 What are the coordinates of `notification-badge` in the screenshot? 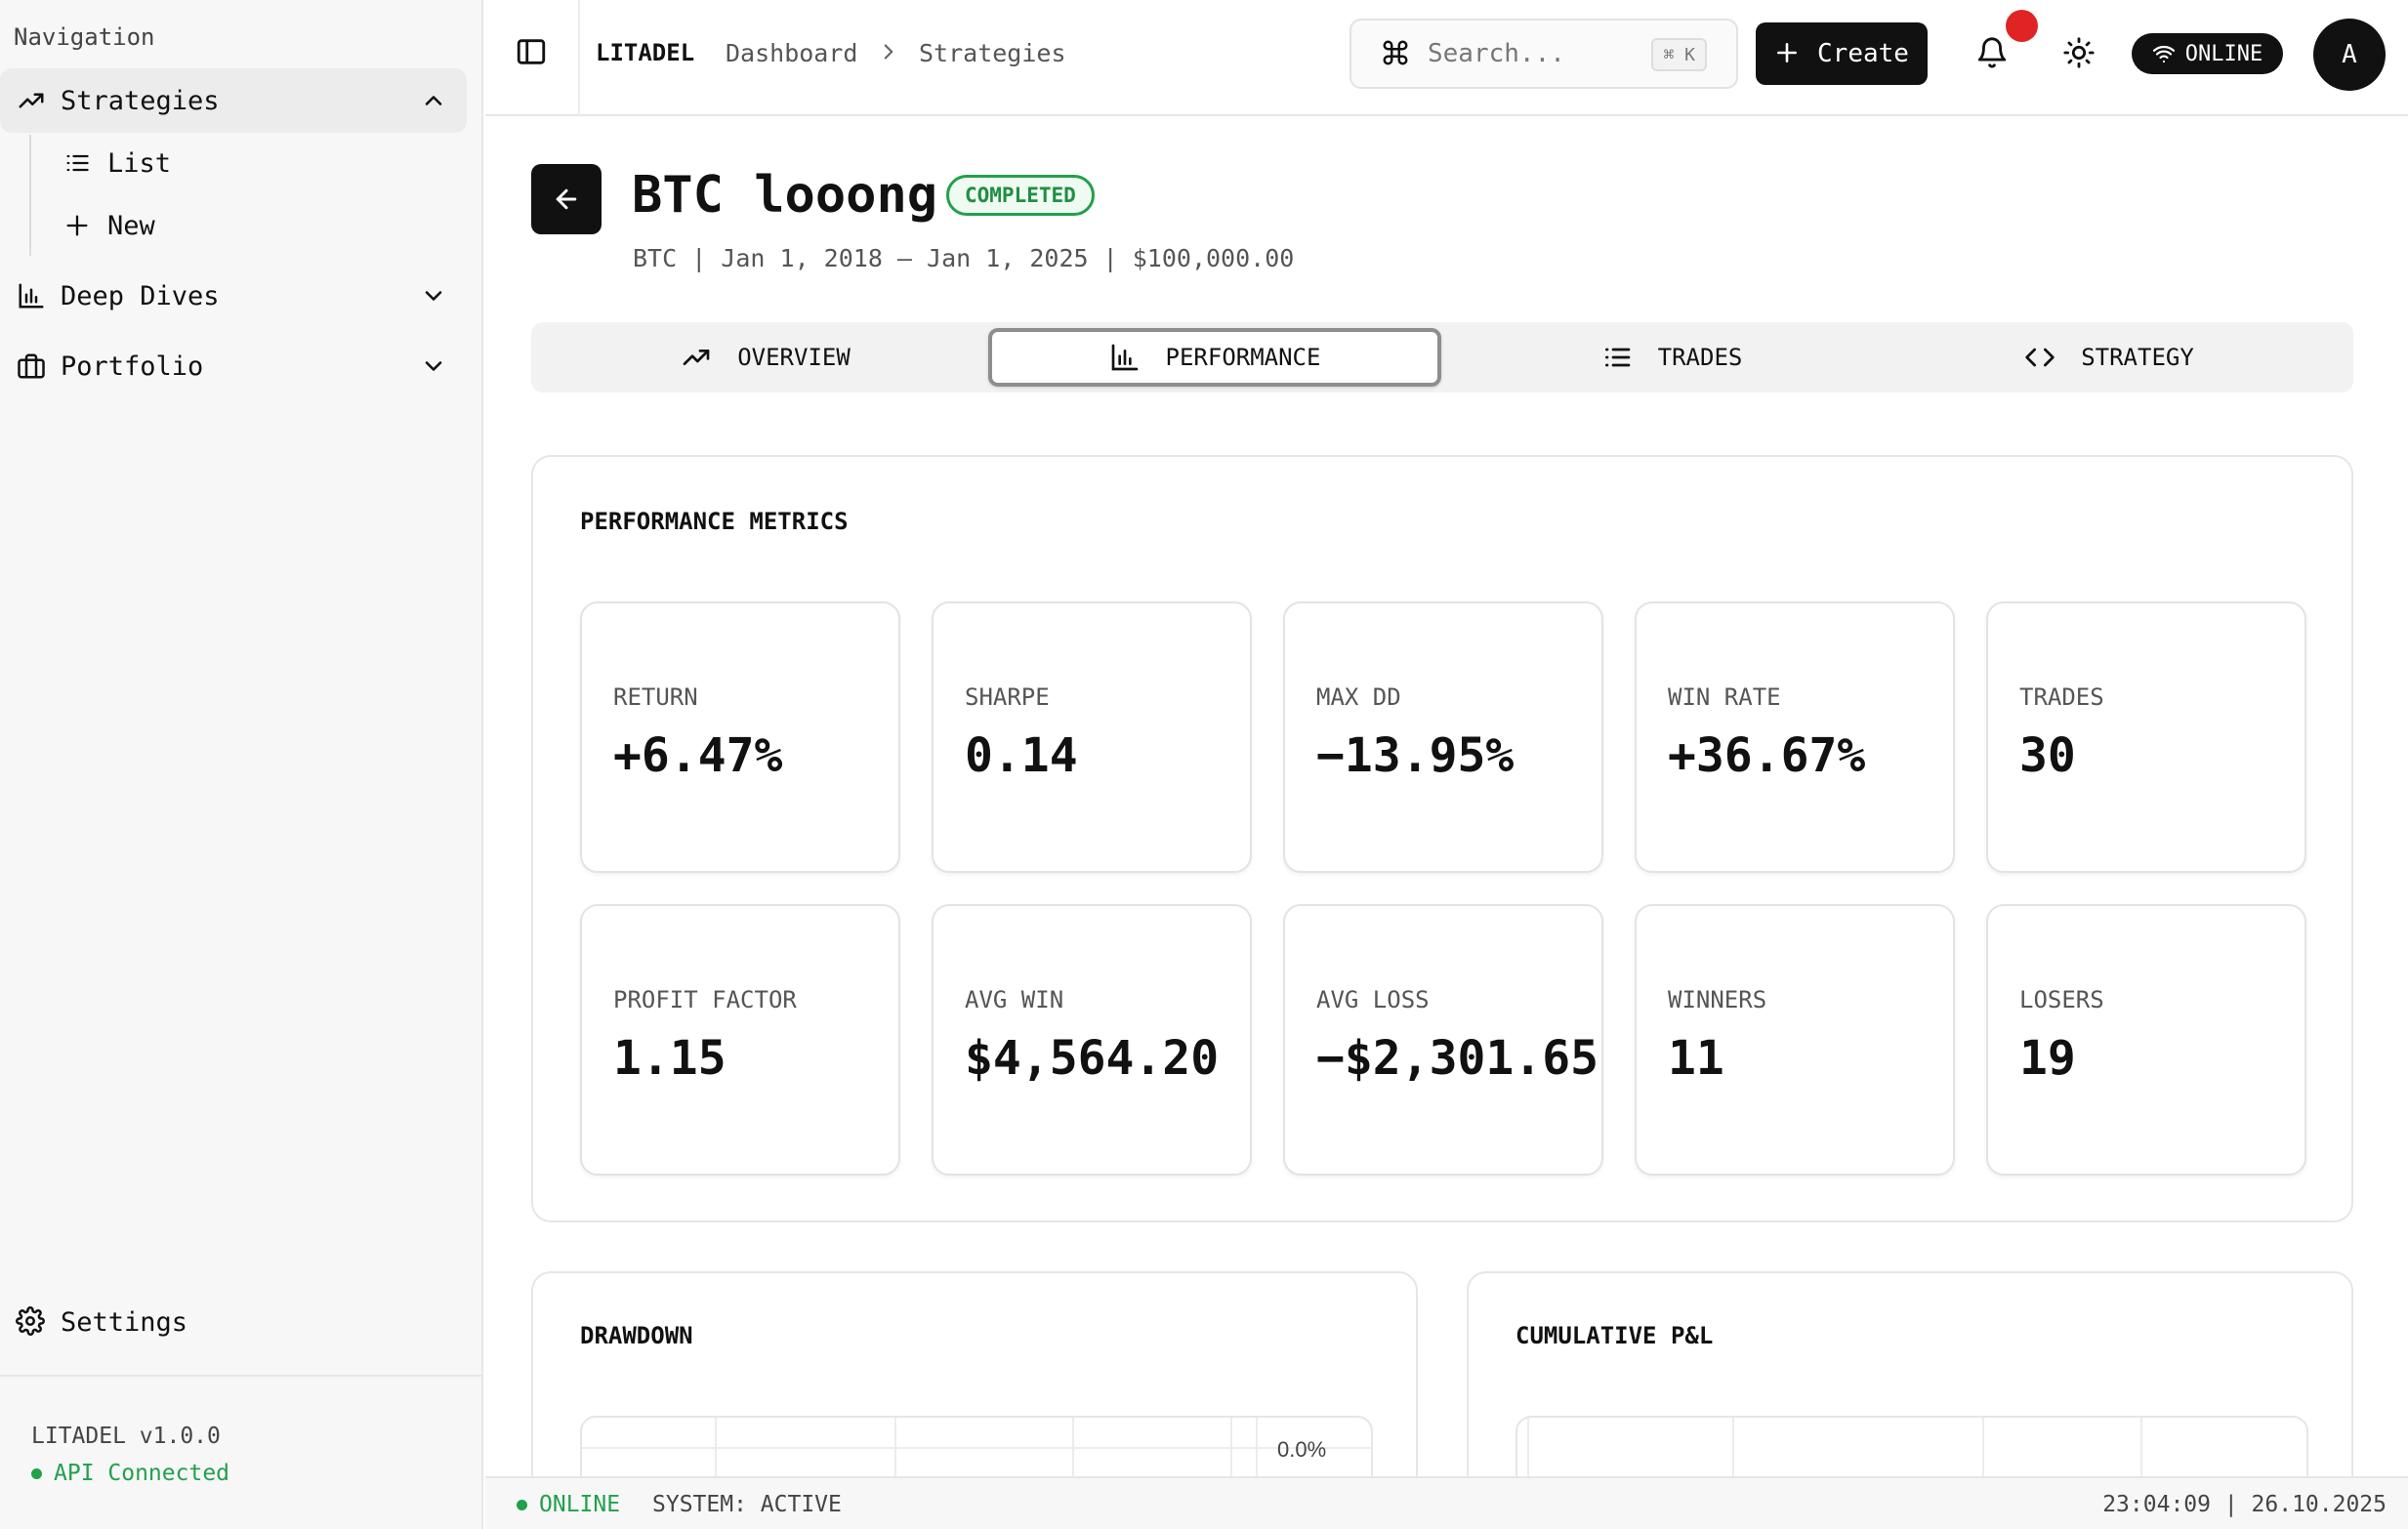 It's located at (2022, 26).